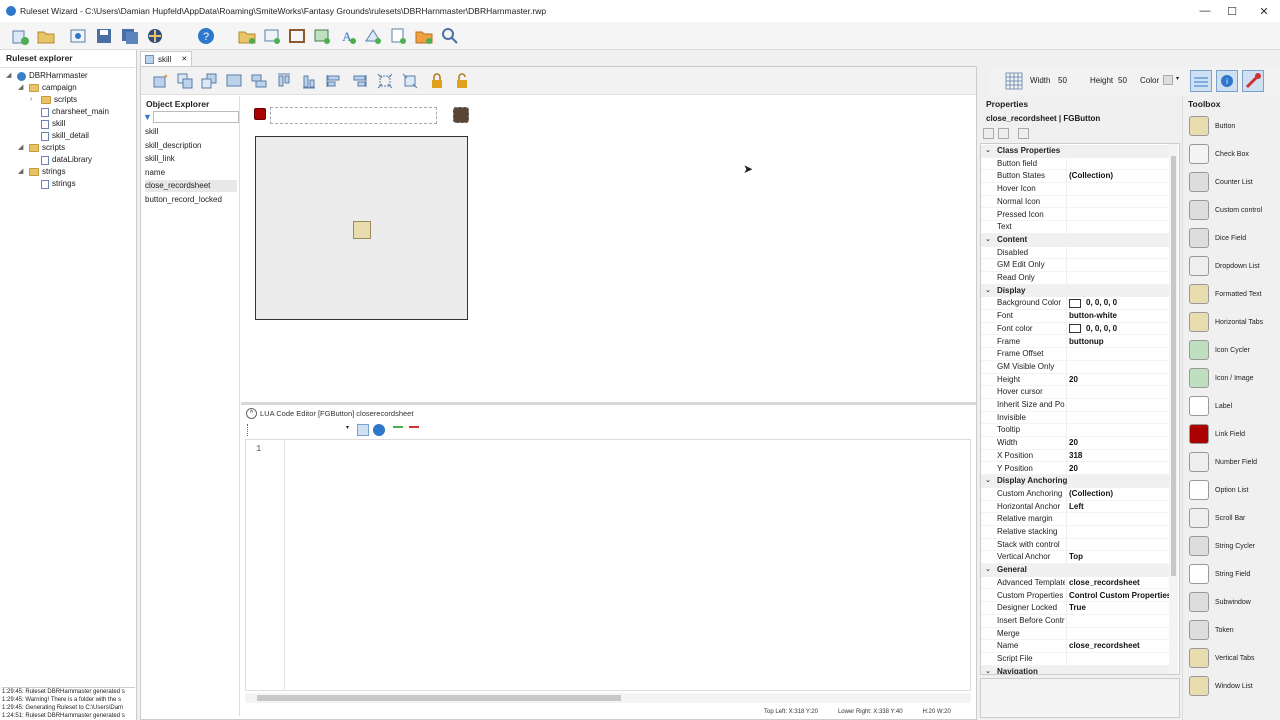  What do you see at coordinates (234, 81) in the screenshot?
I see `align-top-icon` at bounding box center [234, 81].